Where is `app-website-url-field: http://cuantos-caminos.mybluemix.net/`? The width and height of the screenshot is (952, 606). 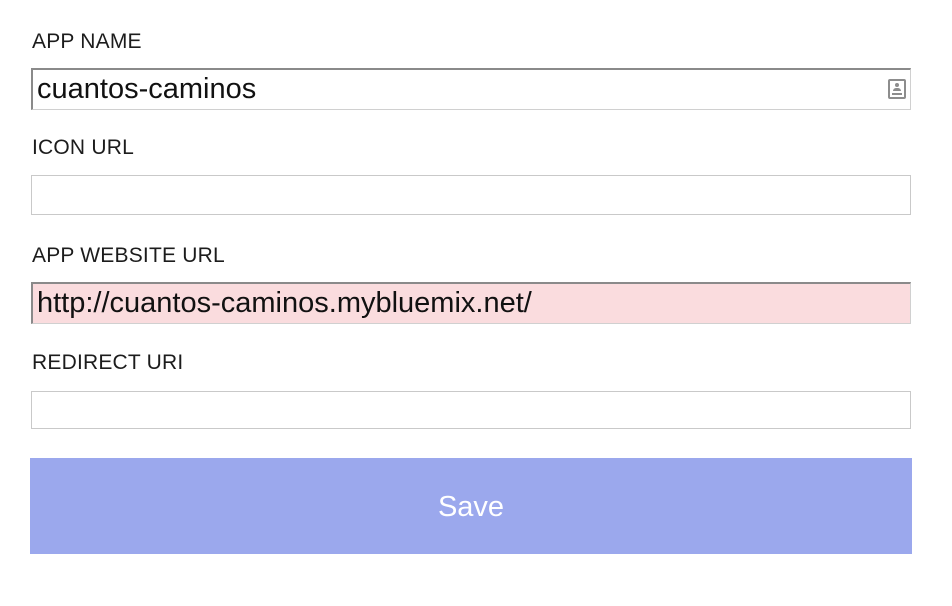
app-website-url-field: http://cuantos-caminos.mybluemix.net/ is located at coordinates (471, 303).